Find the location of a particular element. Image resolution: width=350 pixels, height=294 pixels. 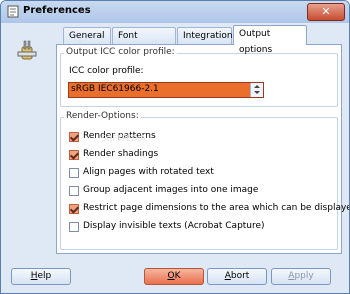

wrench-settings-icon is located at coordinates (27, 50).